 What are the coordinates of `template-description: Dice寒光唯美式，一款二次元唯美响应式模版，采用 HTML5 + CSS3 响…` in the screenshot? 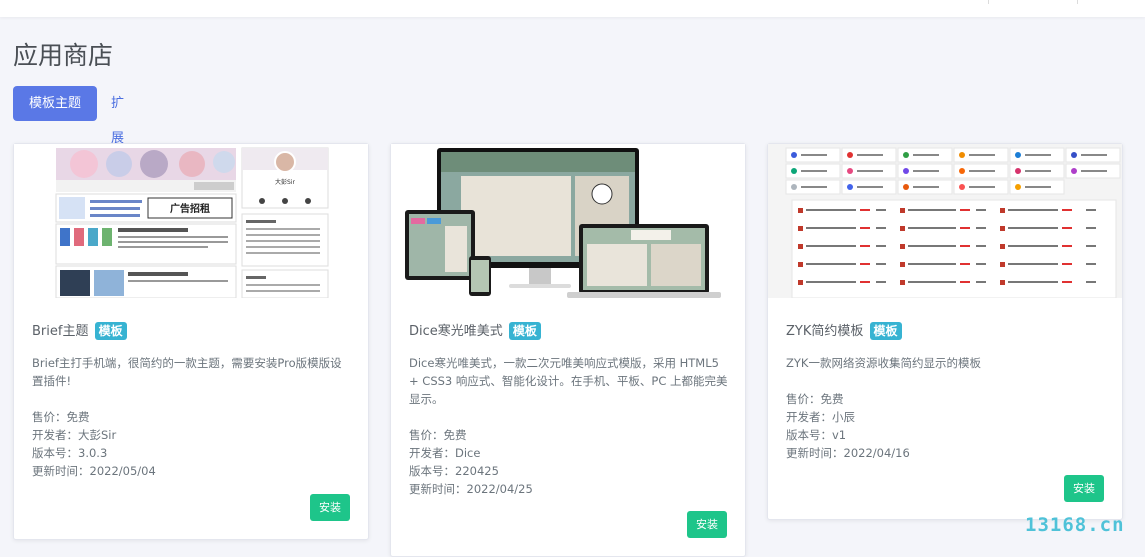 It's located at (568, 381).